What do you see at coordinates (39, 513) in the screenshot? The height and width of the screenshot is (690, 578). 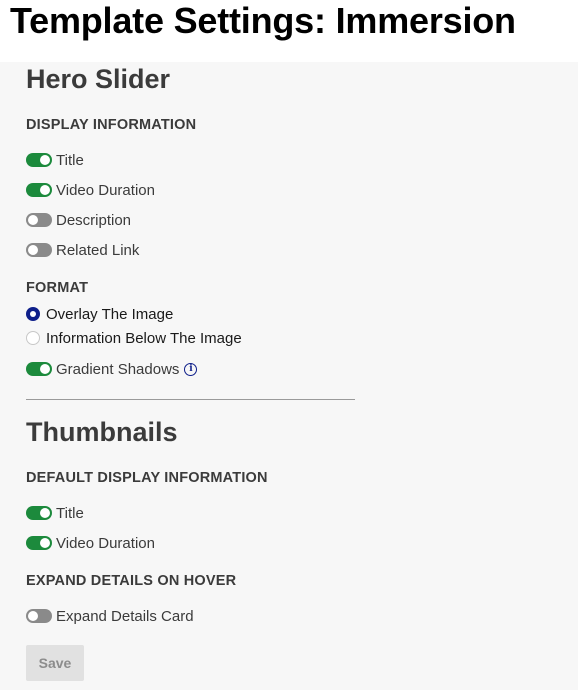 I see `thumb-title-toggle` at bounding box center [39, 513].